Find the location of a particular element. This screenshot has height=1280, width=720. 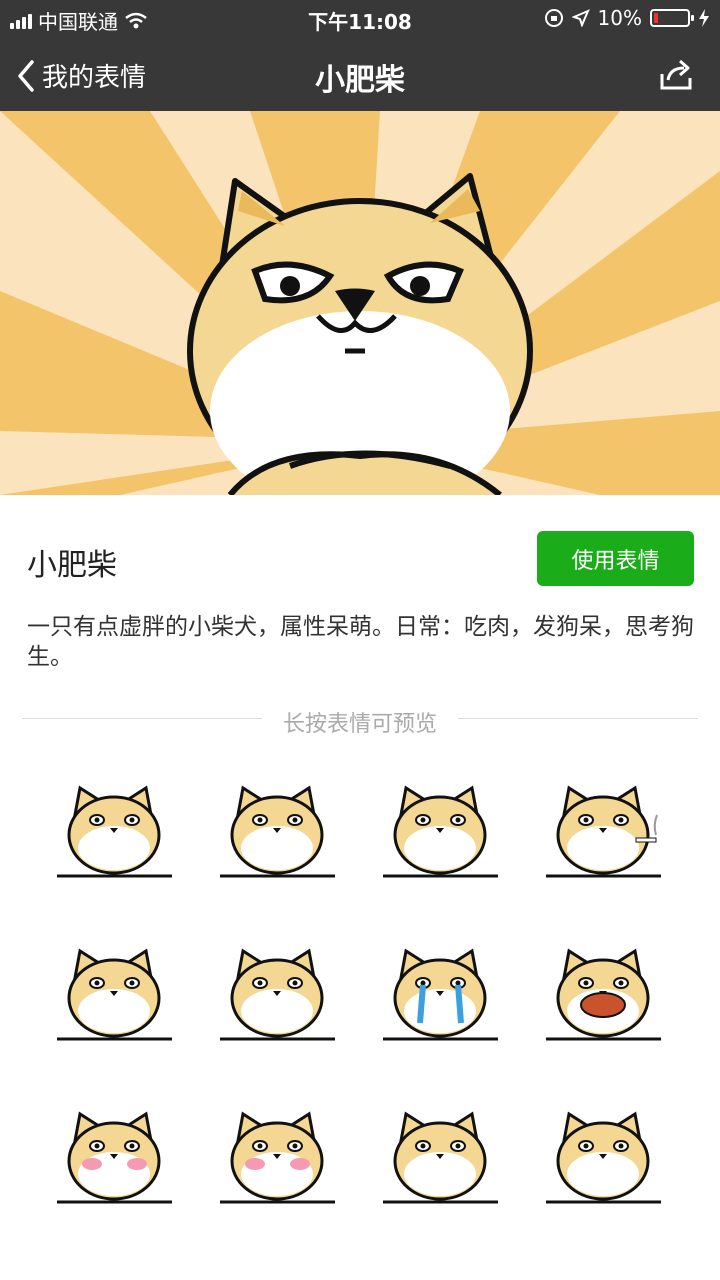

sticker-blushing is located at coordinates (277, 1156).